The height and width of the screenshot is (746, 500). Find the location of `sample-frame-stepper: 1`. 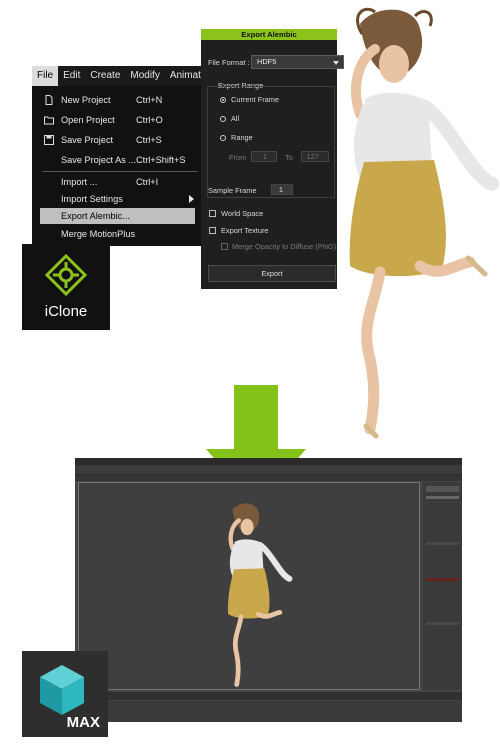

sample-frame-stepper: 1 is located at coordinates (282, 189).